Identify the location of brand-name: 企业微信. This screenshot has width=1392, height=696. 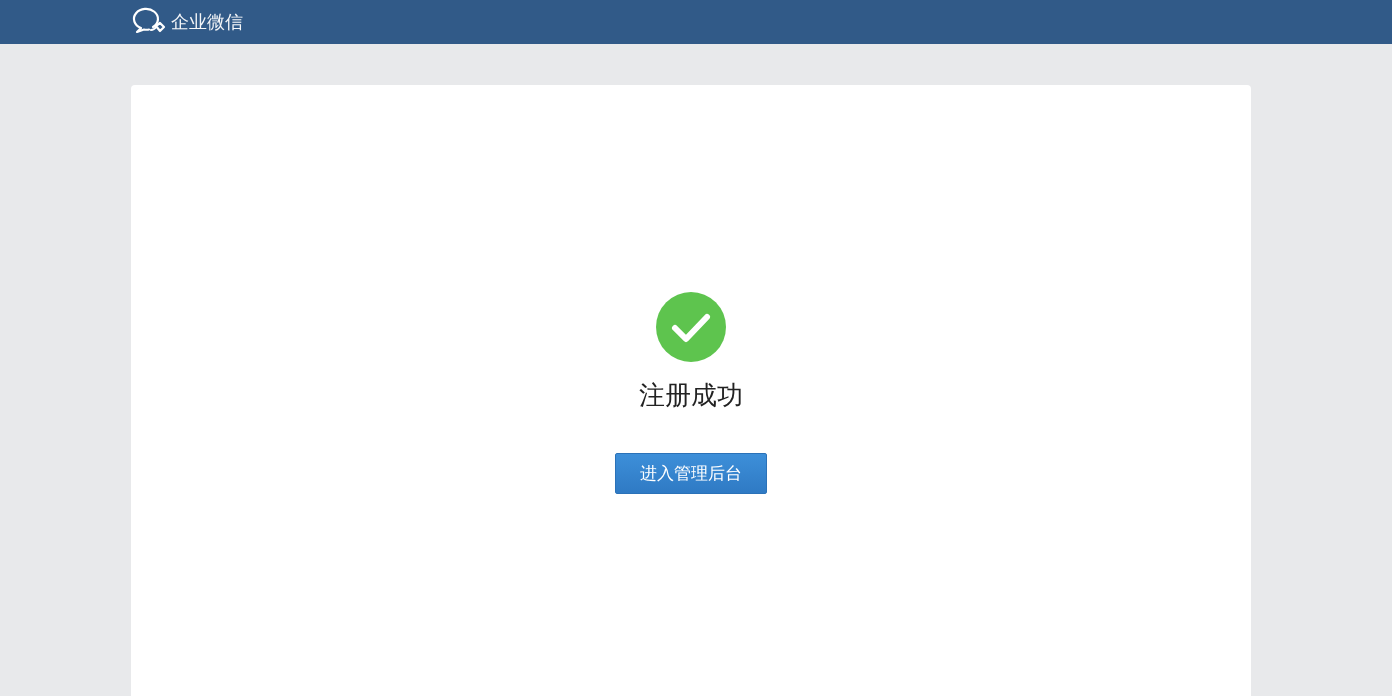
(207, 22).